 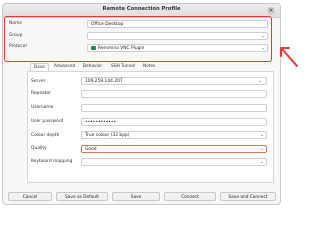 What do you see at coordinates (248, 196) in the screenshot?
I see `save-and-connect-button: Save and Connect` at bounding box center [248, 196].